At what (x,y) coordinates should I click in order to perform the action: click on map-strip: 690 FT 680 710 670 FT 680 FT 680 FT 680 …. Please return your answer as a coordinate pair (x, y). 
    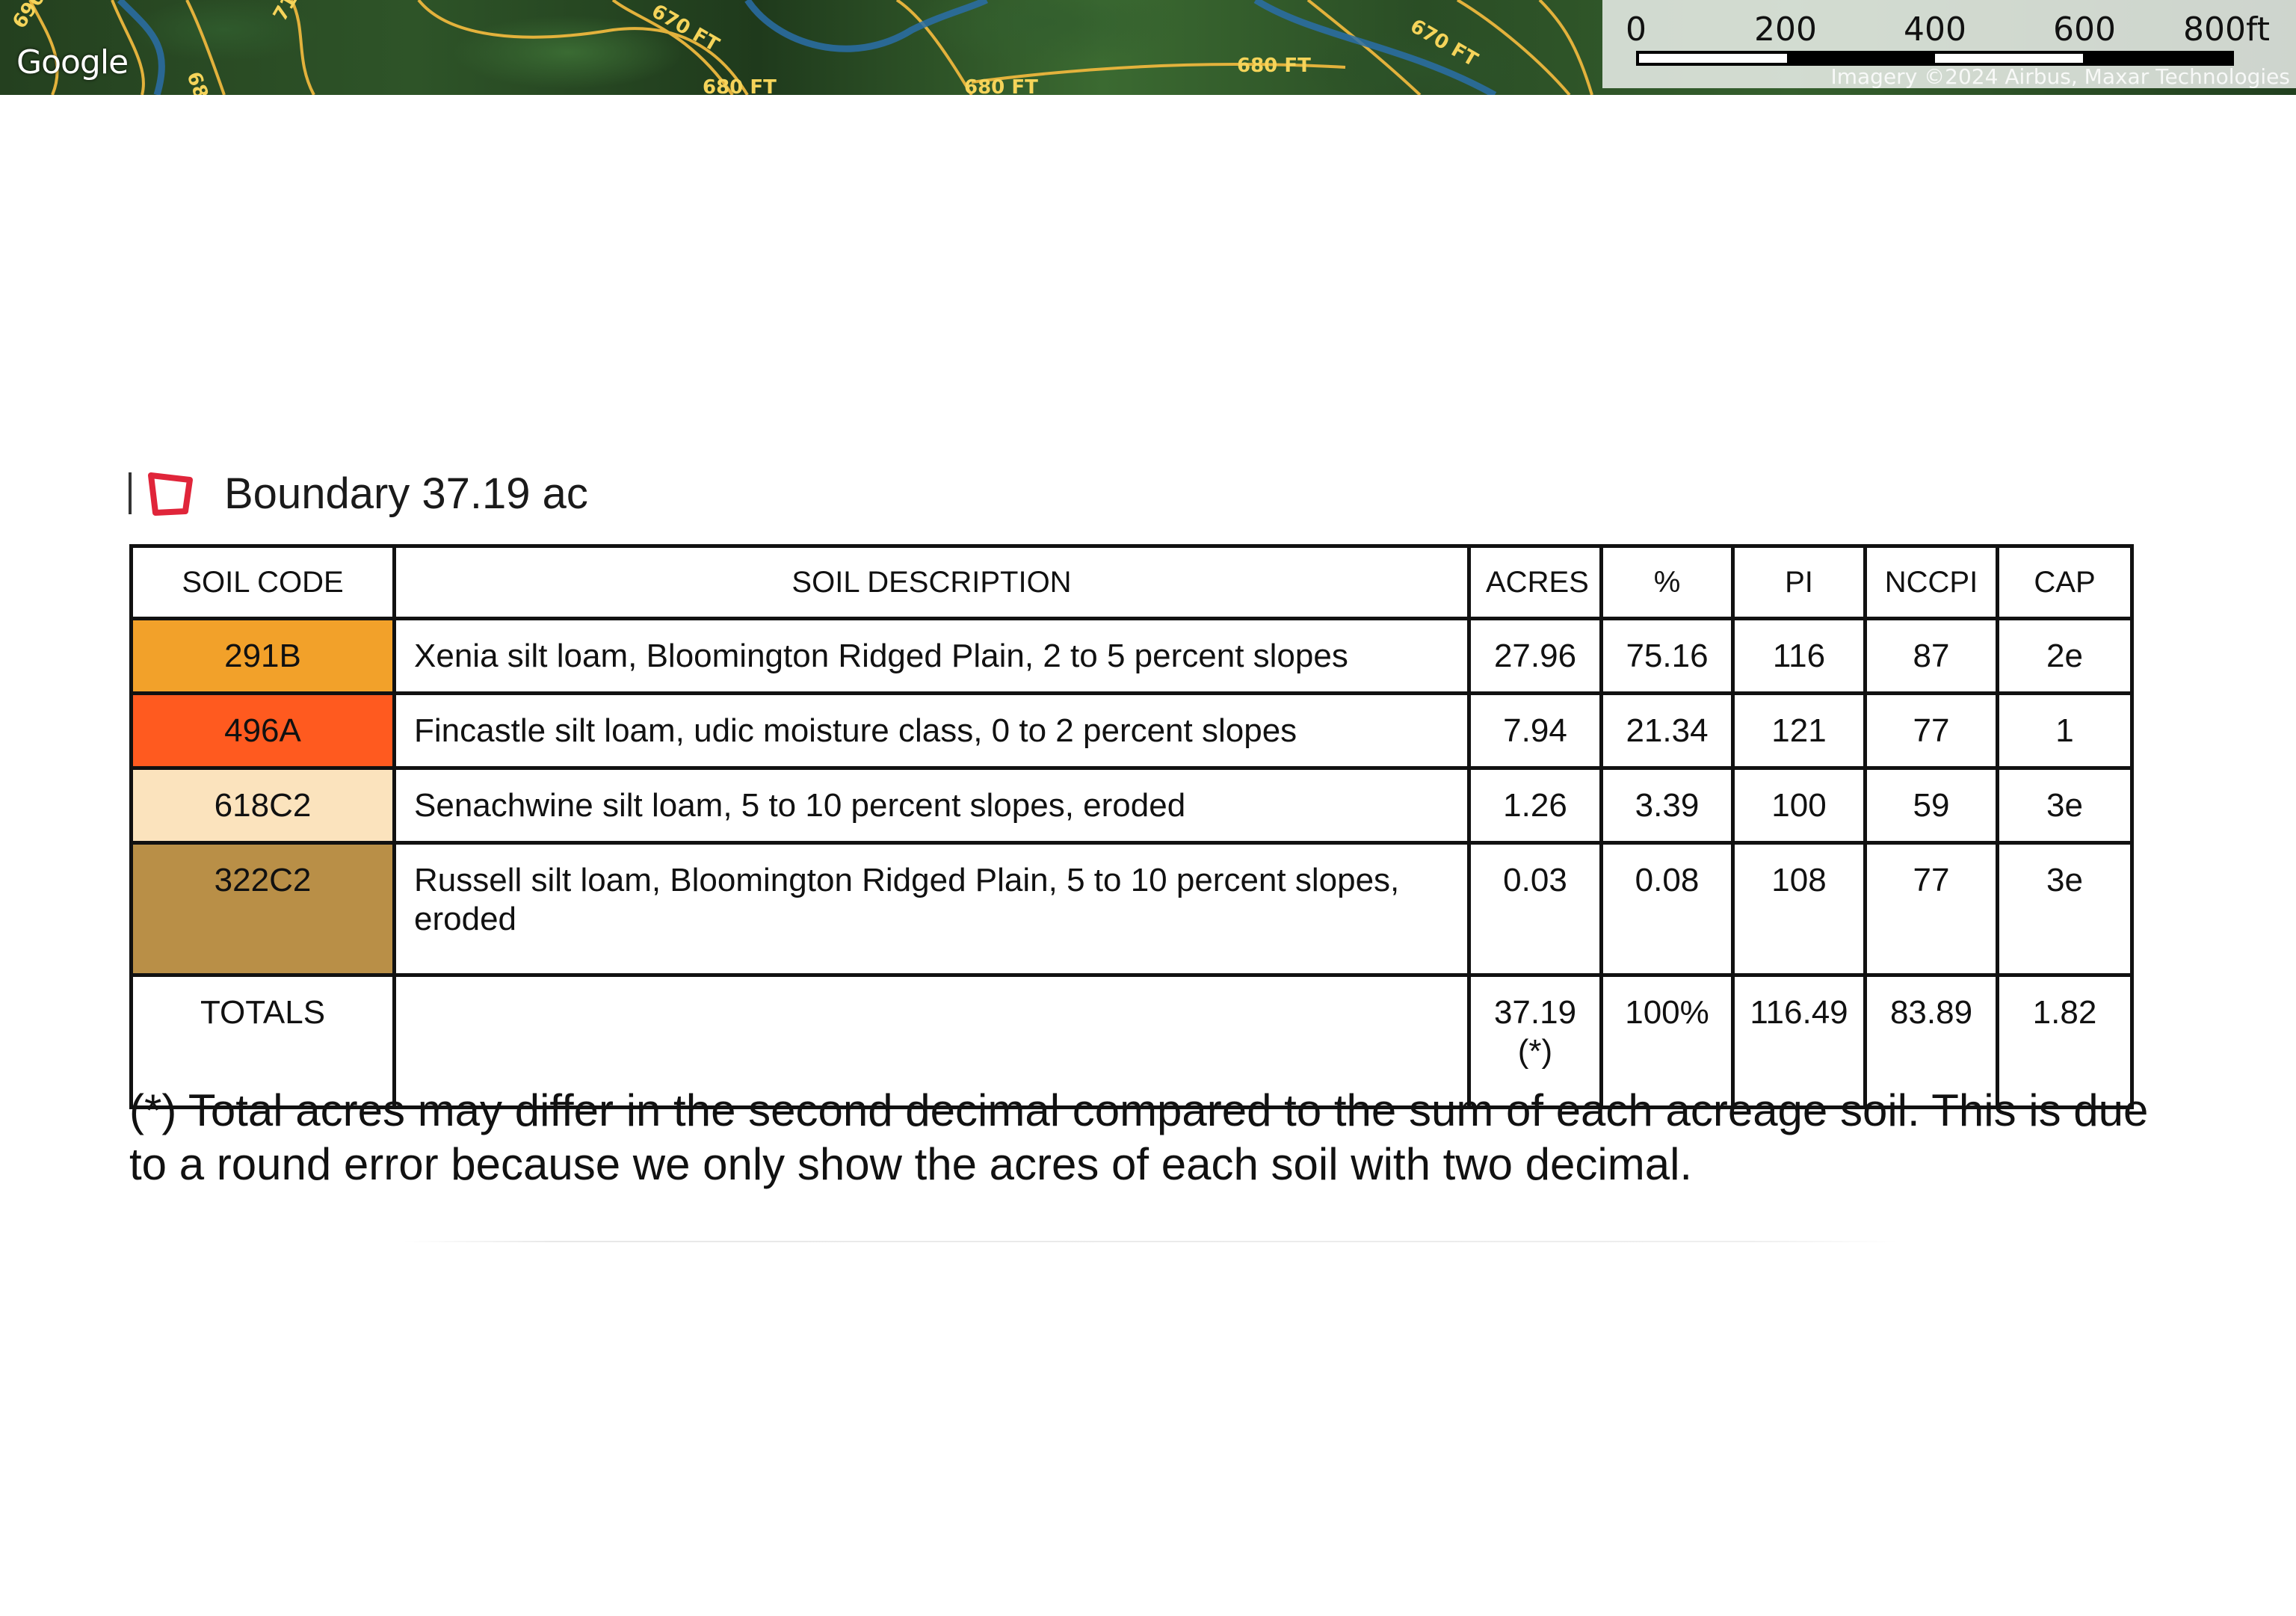
    Looking at the image, I should click on (1148, 47).